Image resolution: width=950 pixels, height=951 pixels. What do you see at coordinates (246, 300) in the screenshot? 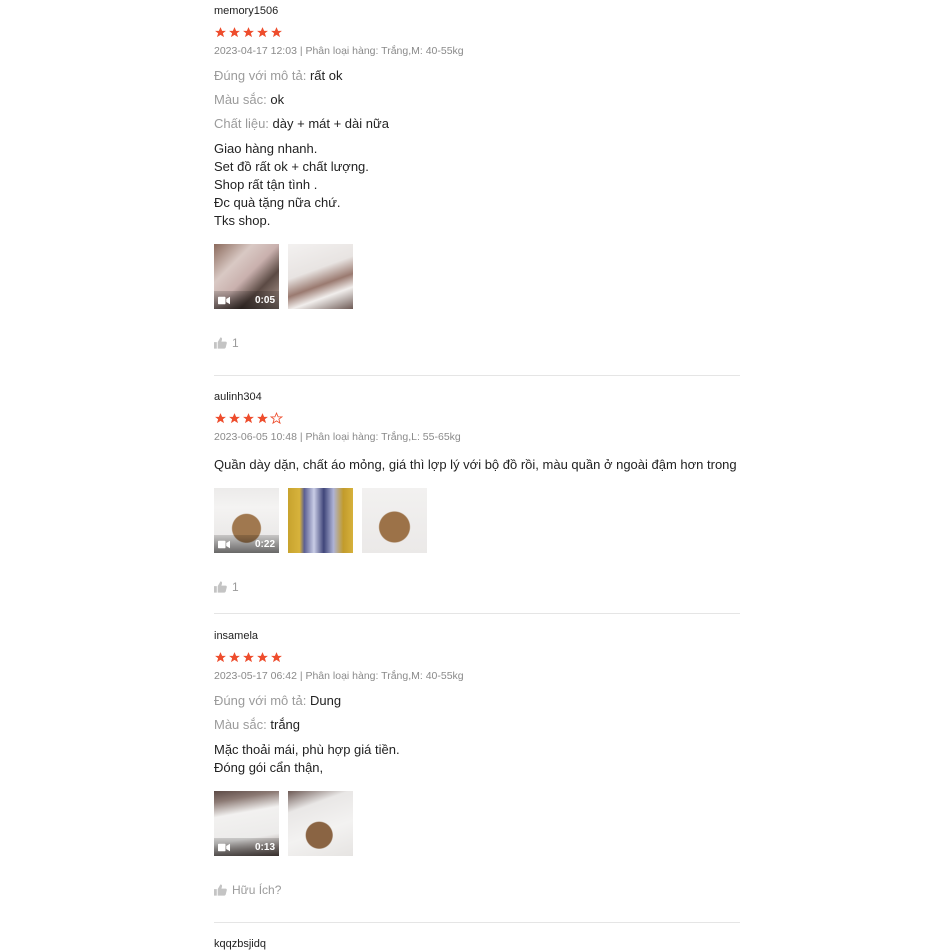
I see `video-badge: 0:05` at bounding box center [246, 300].